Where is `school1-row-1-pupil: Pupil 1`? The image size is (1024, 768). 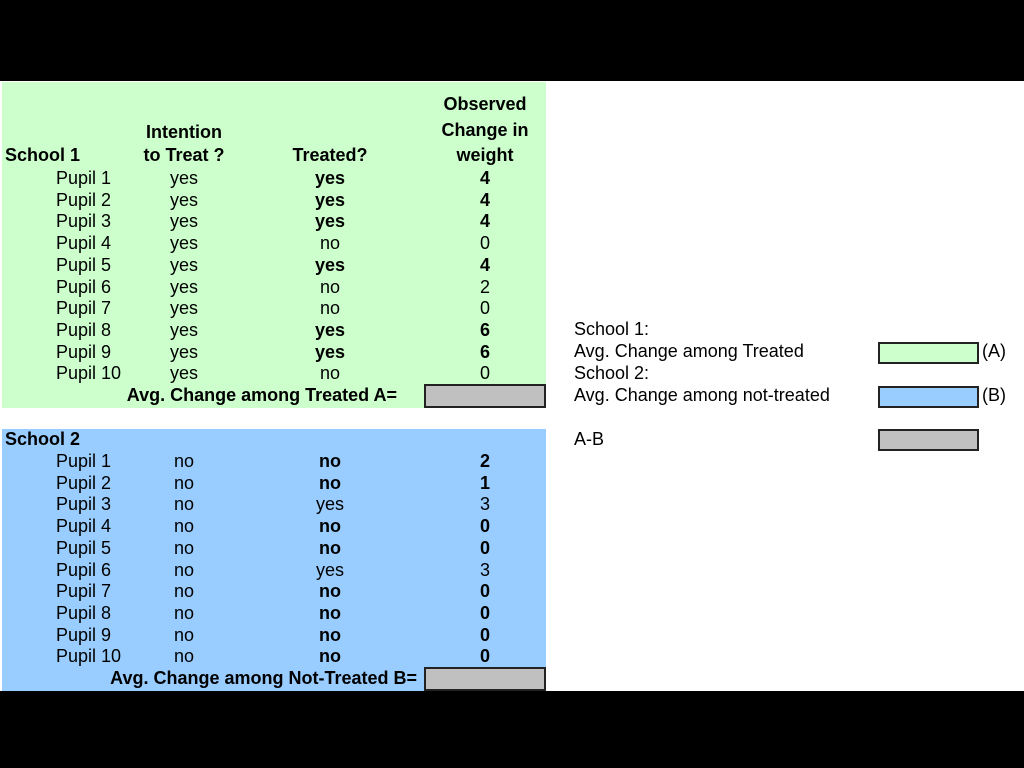
school1-row-1-pupil: Pupil 1 is located at coordinates (84, 178).